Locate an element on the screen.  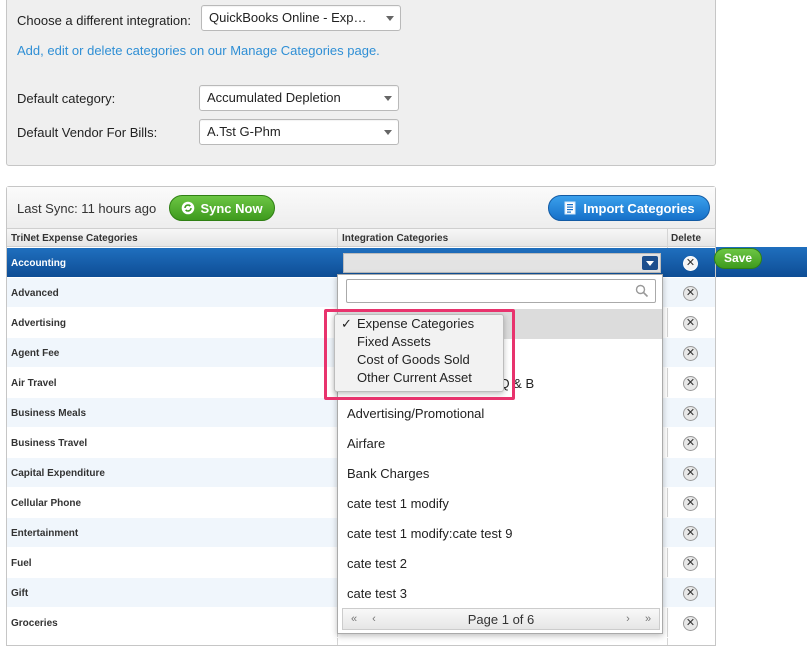
category-name: Entertainment is located at coordinates (45, 533).